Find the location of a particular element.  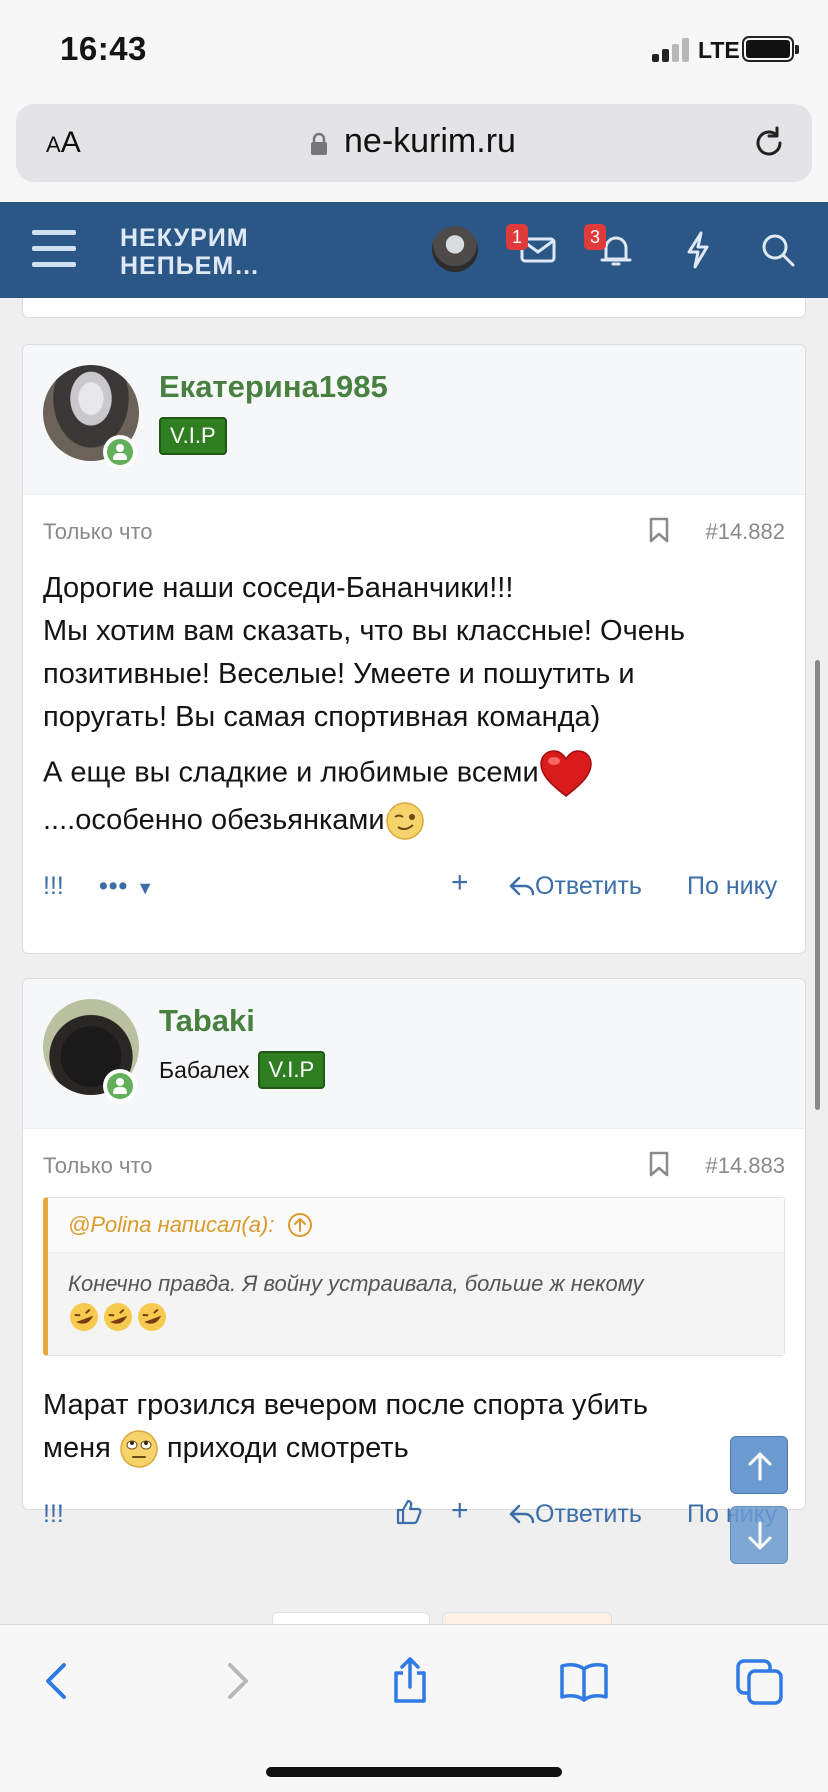

signal-icon is located at coordinates (671, 50).